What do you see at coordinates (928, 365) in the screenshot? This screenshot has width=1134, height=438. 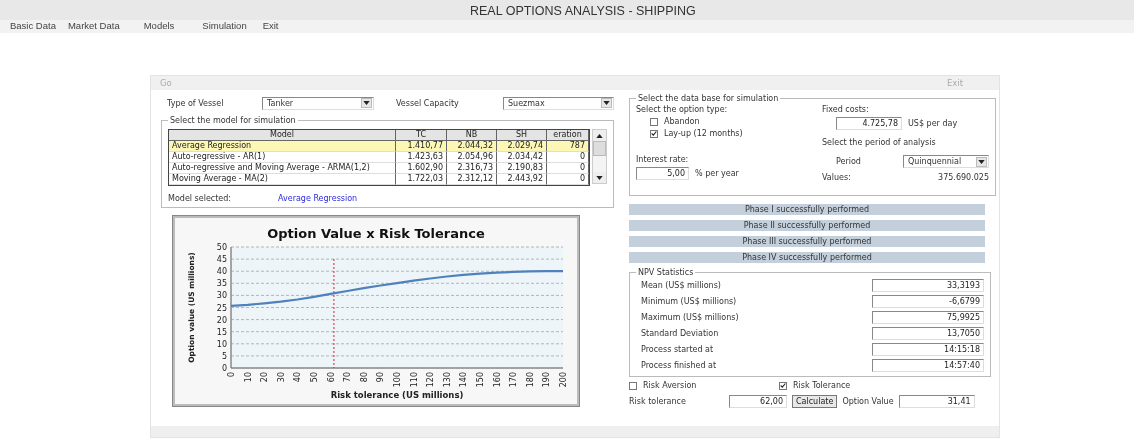 I see `output-field: 14:57:40` at bounding box center [928, 365].